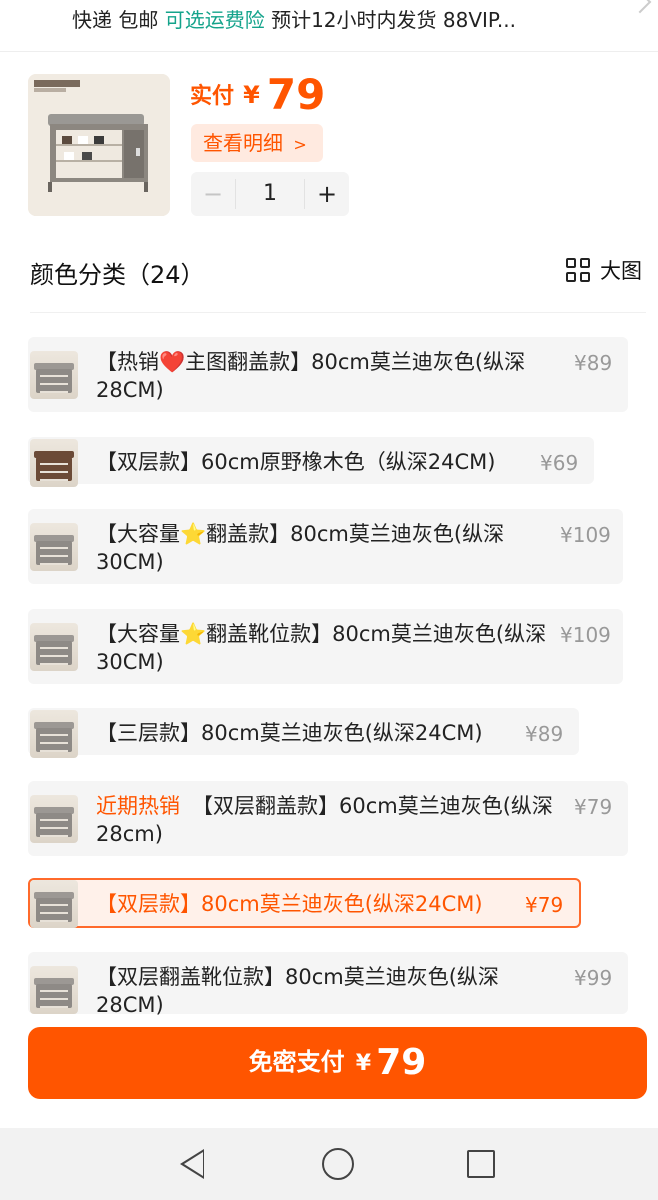  What do you see at coordinates (321, 648) in the screenshot?
I see `option-label: 【大容量⭐翻盖靴位款】80cm莫兰迪灰色(纵深30CM)` at bounding box center [321, 648].